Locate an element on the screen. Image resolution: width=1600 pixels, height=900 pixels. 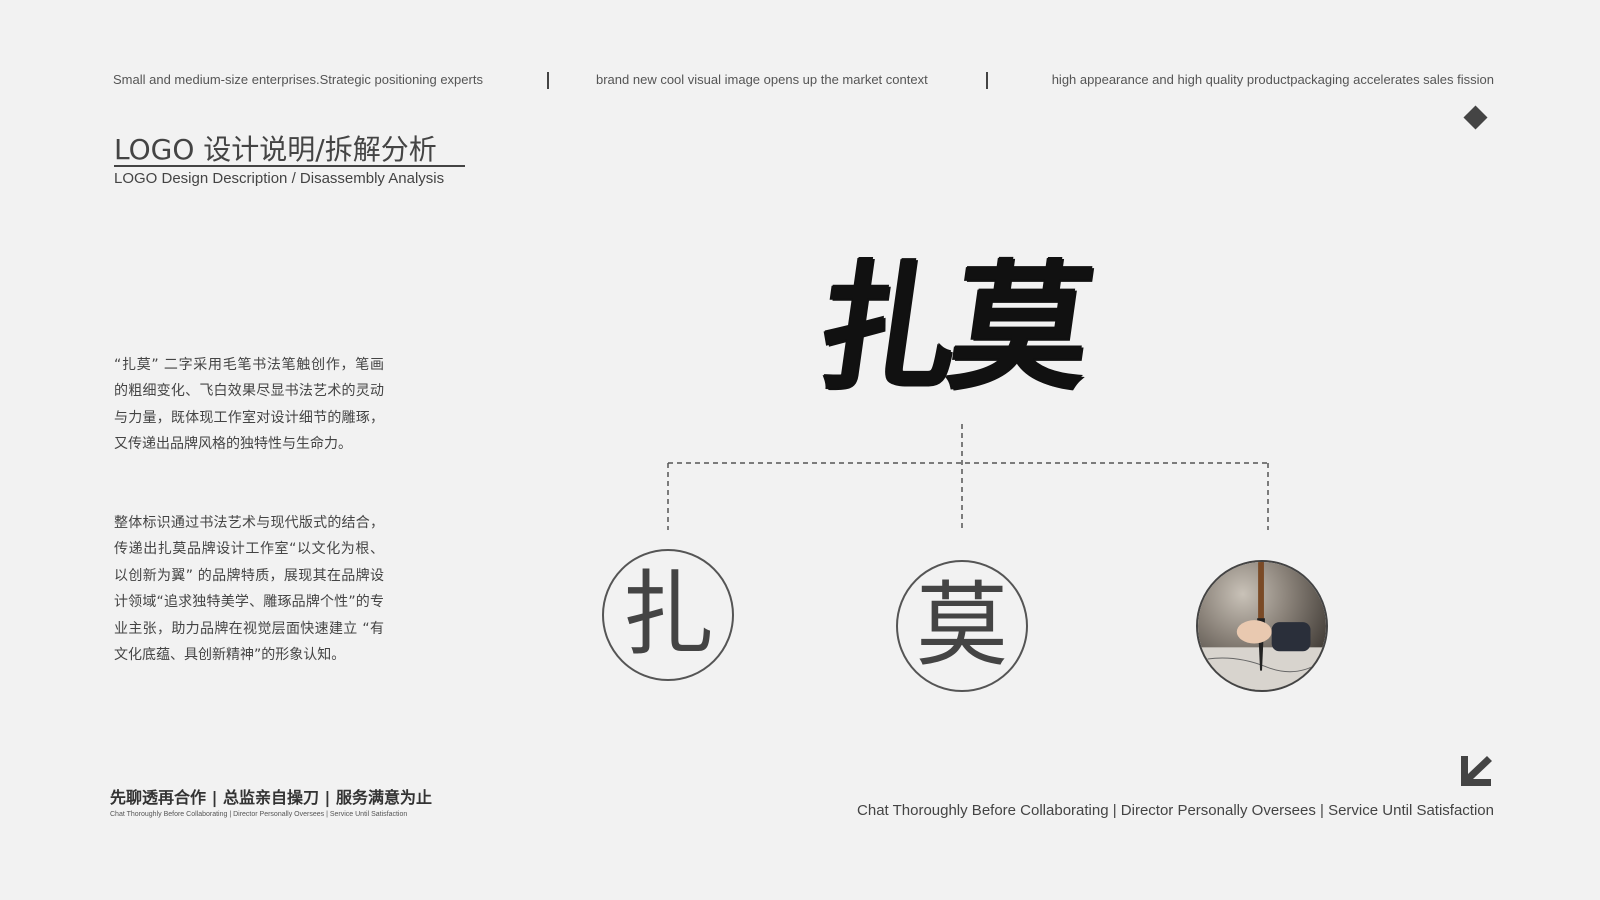
char-mo: 莫 is located at coordinates (961, 625).